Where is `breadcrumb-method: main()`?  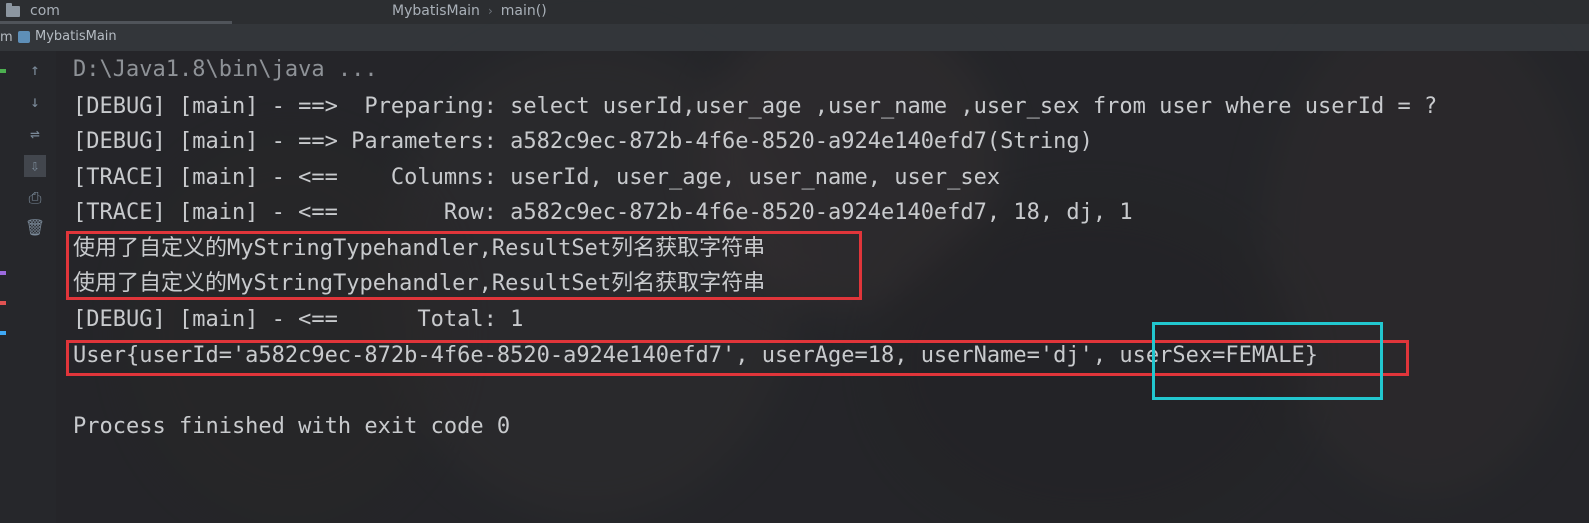
breadcrumb-method: main() is located at coordinates (524, 11).